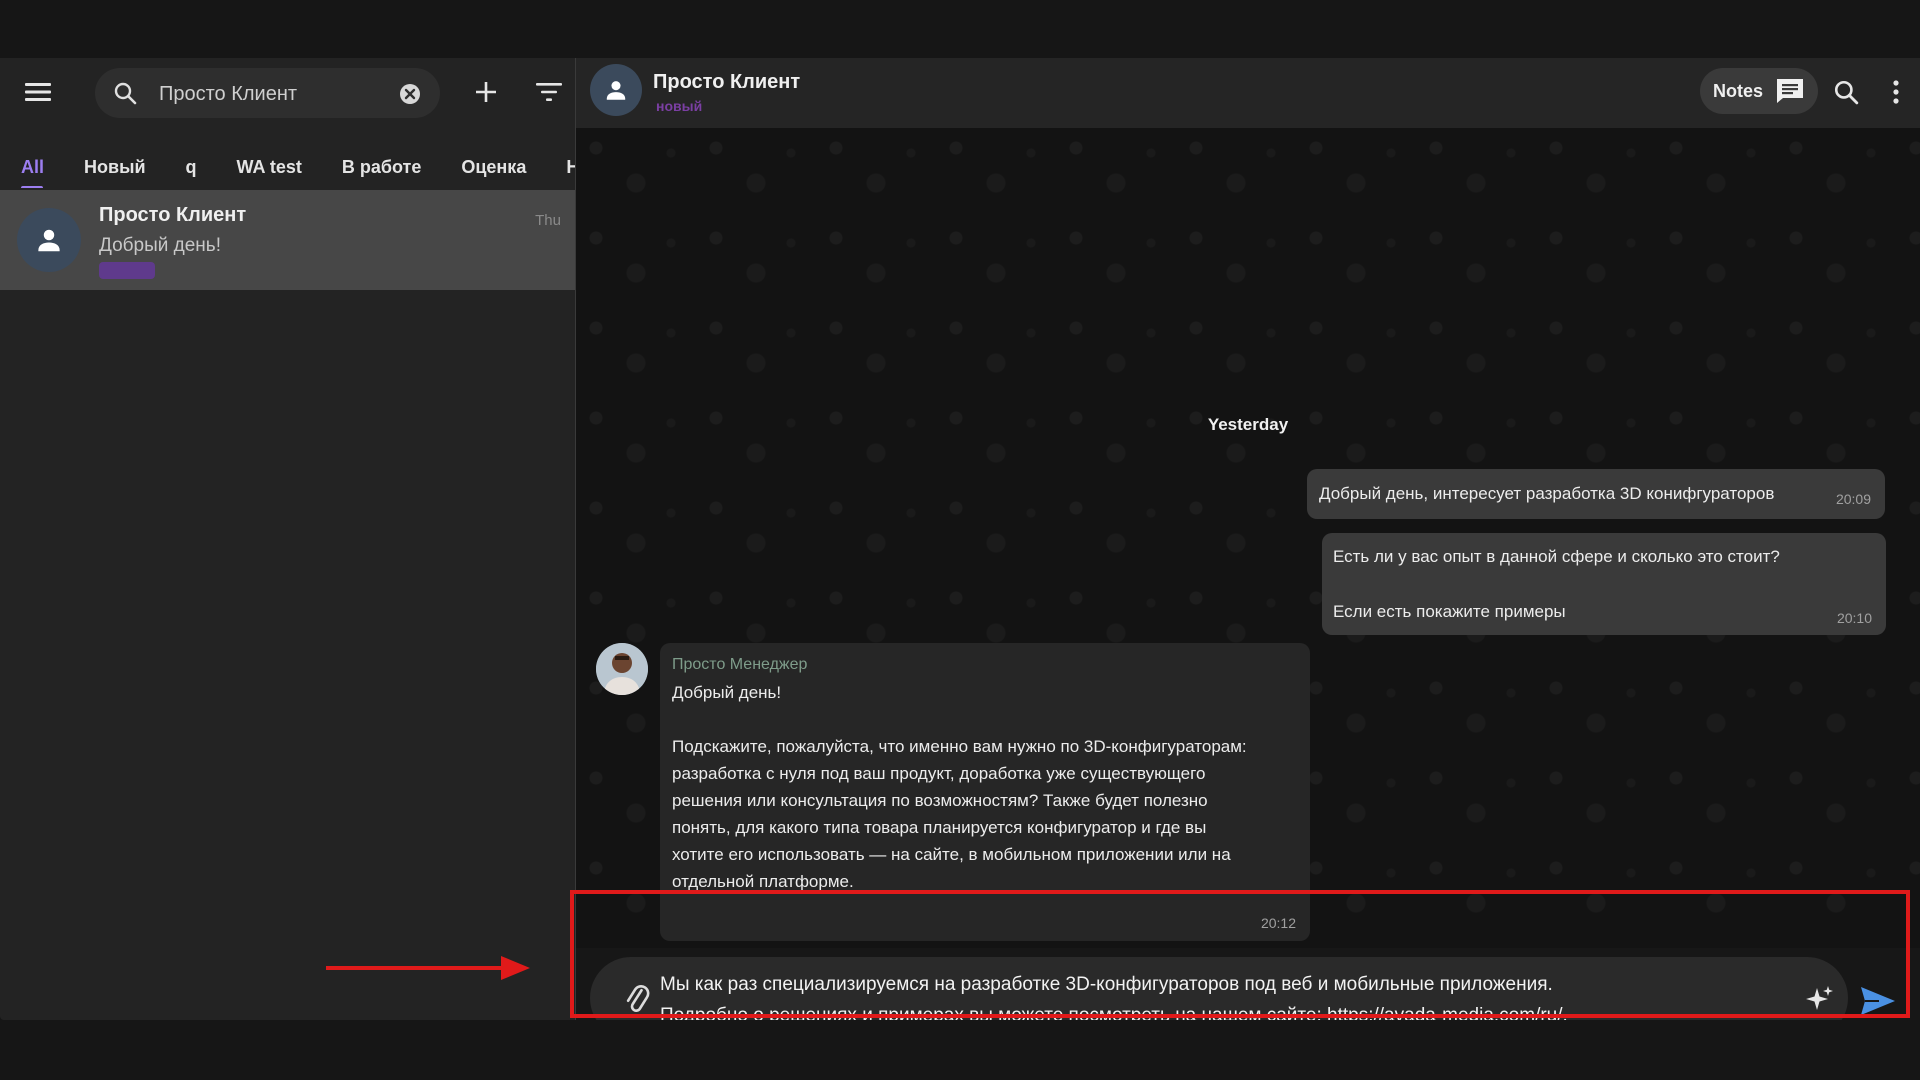 This screenshot has height=1080, width=1920. What do you see at coordinates (115, 167) in the screenshot?
I see `tab-new: Новый` at bounding box center [115, 167].